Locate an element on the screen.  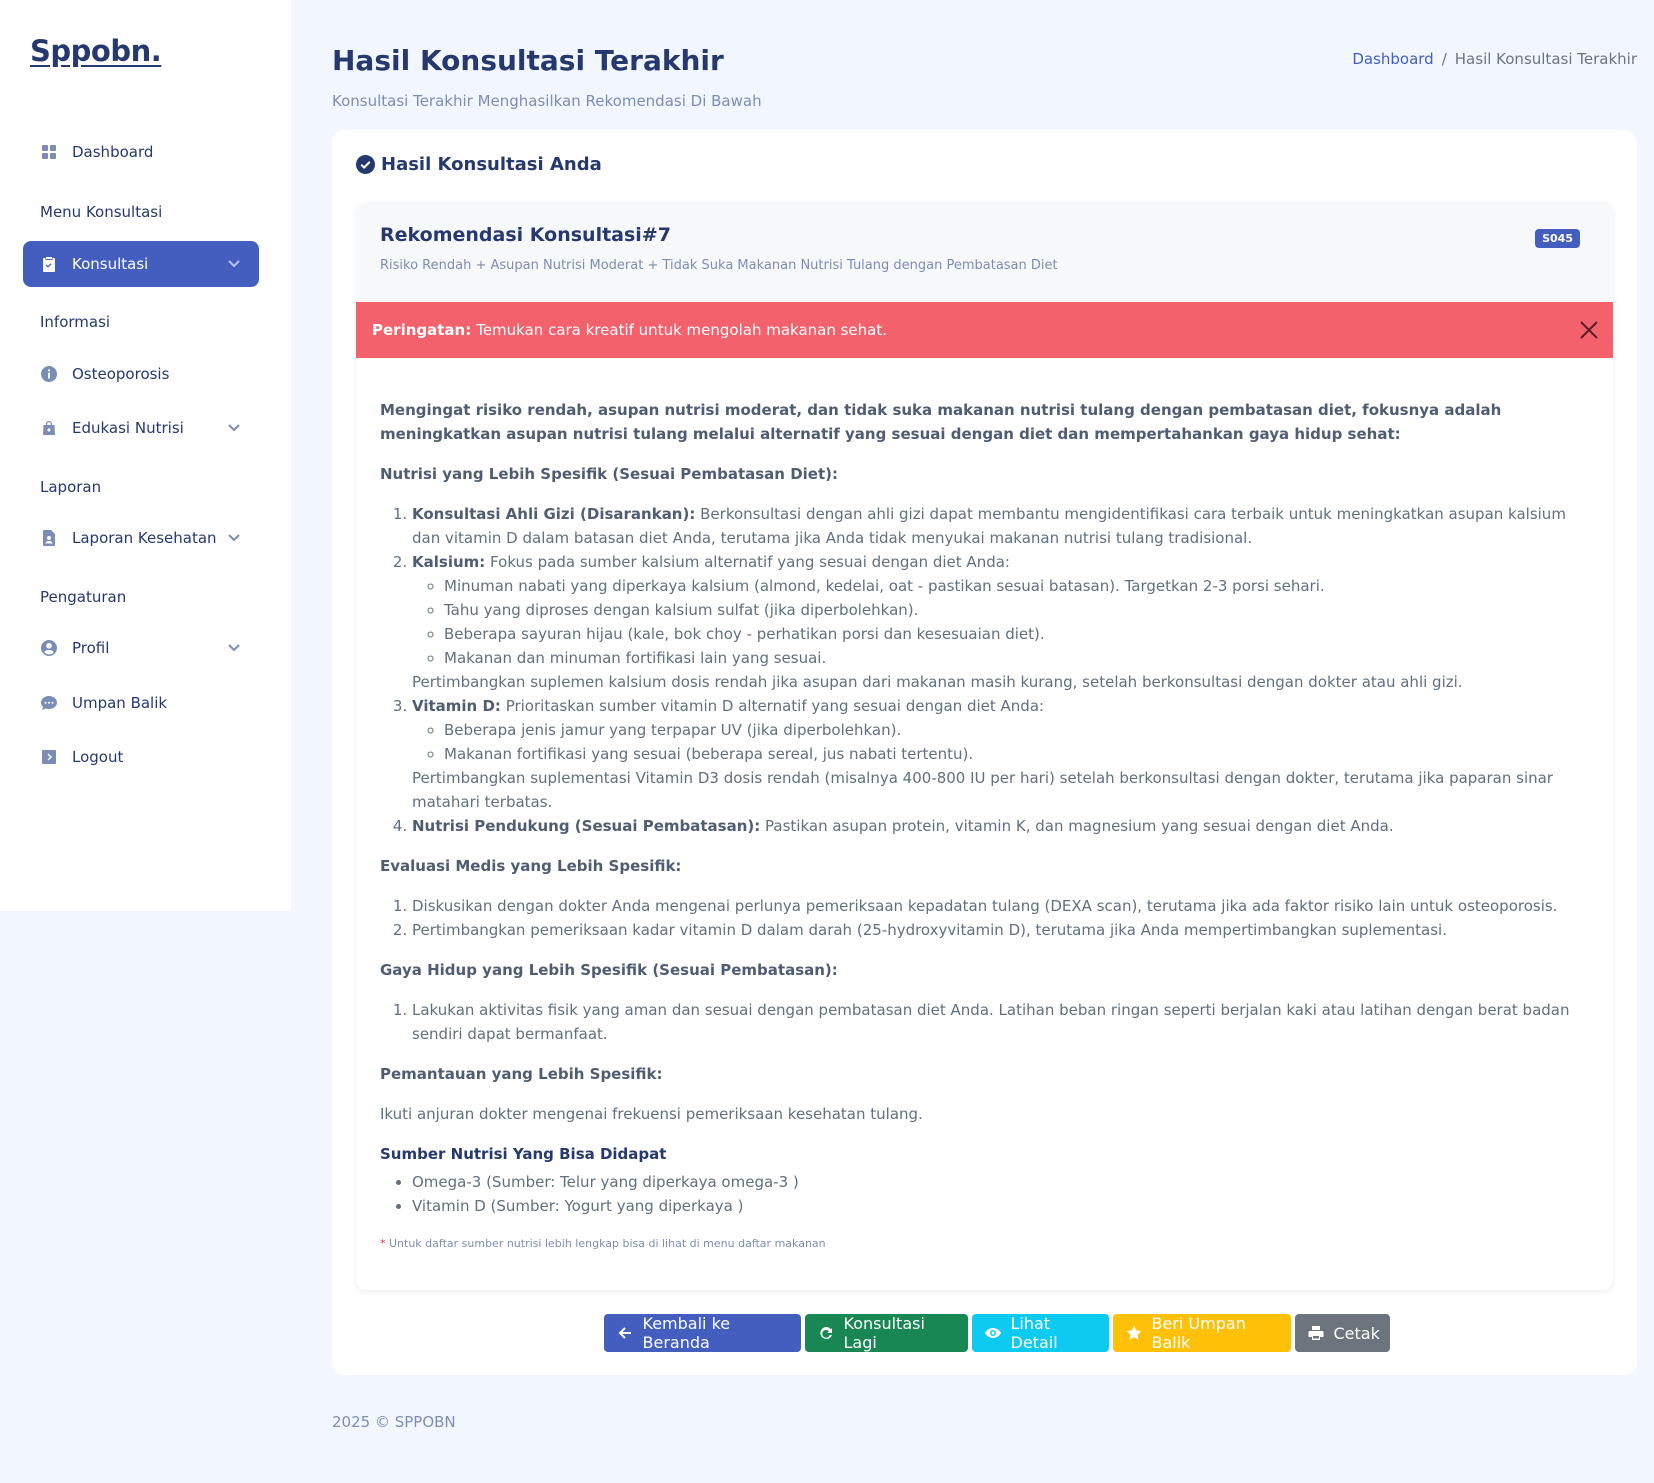
list-item-bold: Kalsium: is located at coordinates (449, 562).